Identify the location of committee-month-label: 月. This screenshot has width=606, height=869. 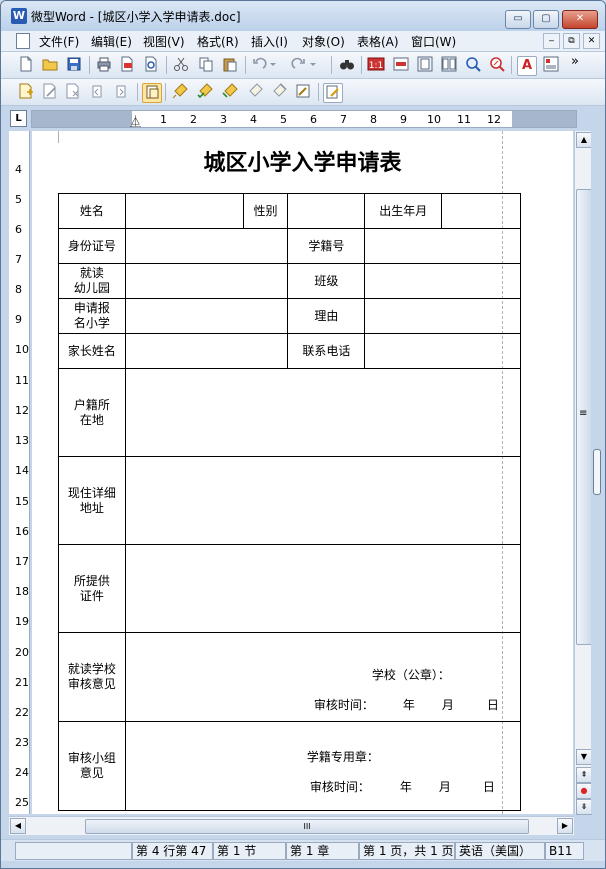
(444, 787).